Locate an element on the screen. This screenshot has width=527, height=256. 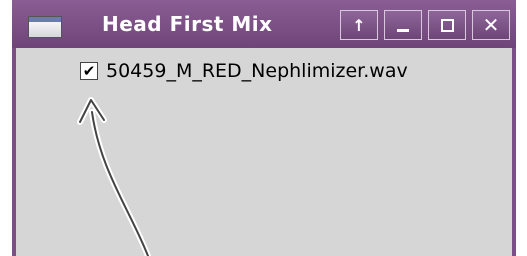
close-button: ✕ is located at coordinates (491, 25).